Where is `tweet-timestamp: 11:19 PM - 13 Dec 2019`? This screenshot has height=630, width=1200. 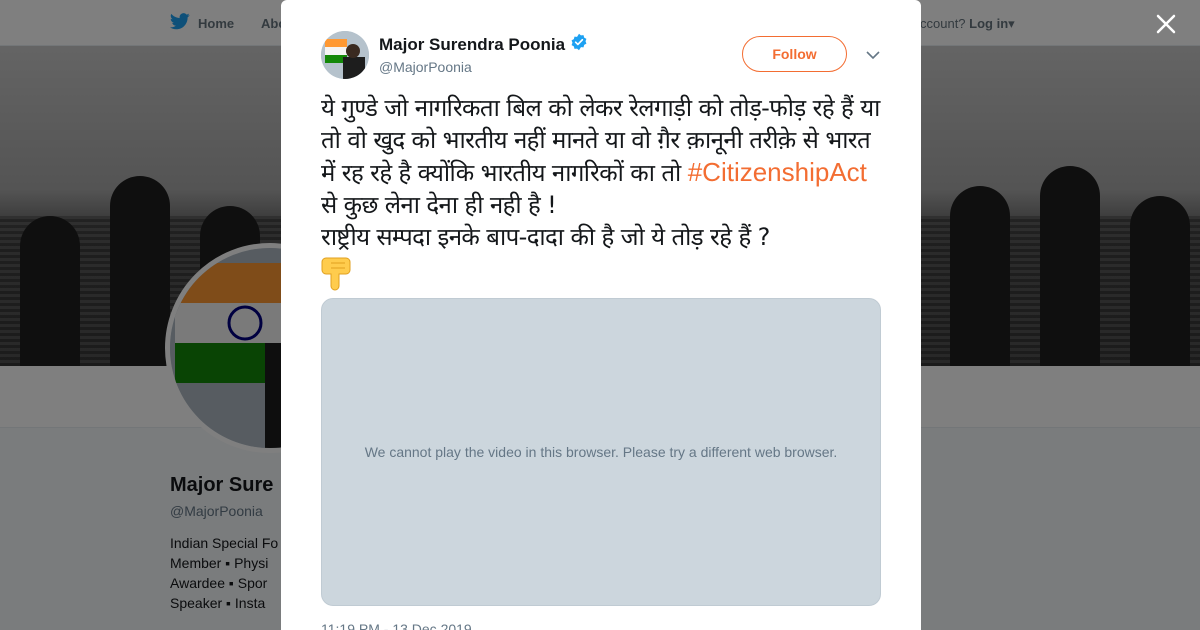 tweet-timestamp: 11:19 PM - 13 Dec 2019 is located at coordinates (396, 625).